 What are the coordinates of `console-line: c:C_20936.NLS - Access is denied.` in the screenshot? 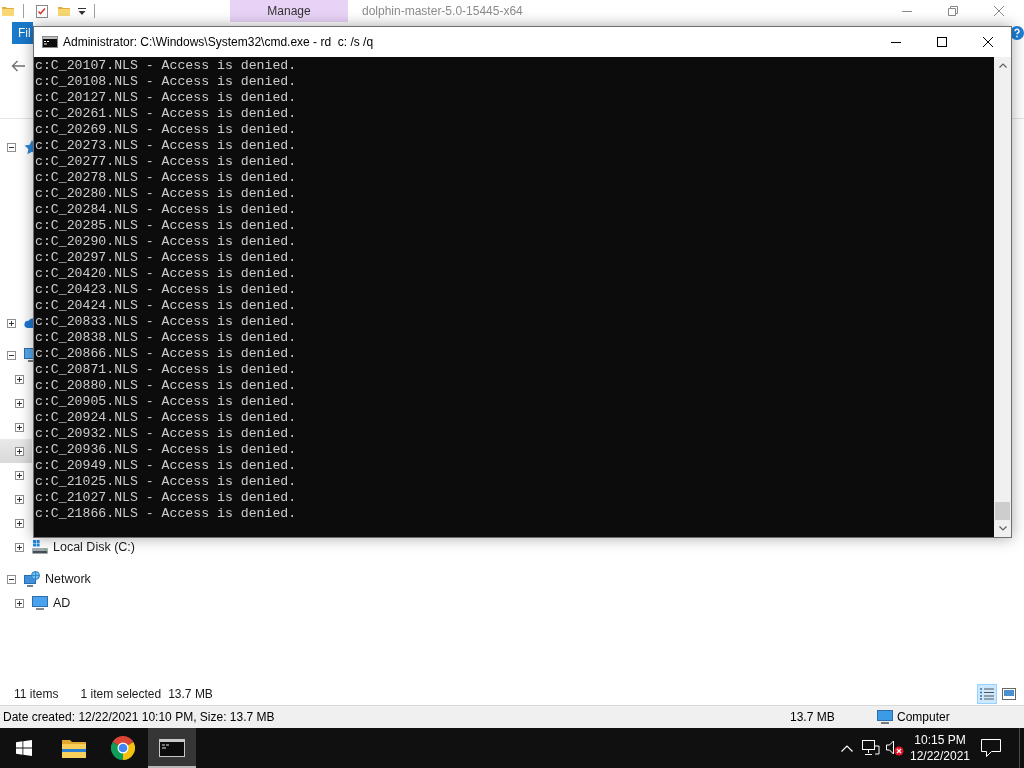 It's located at (166, 450).